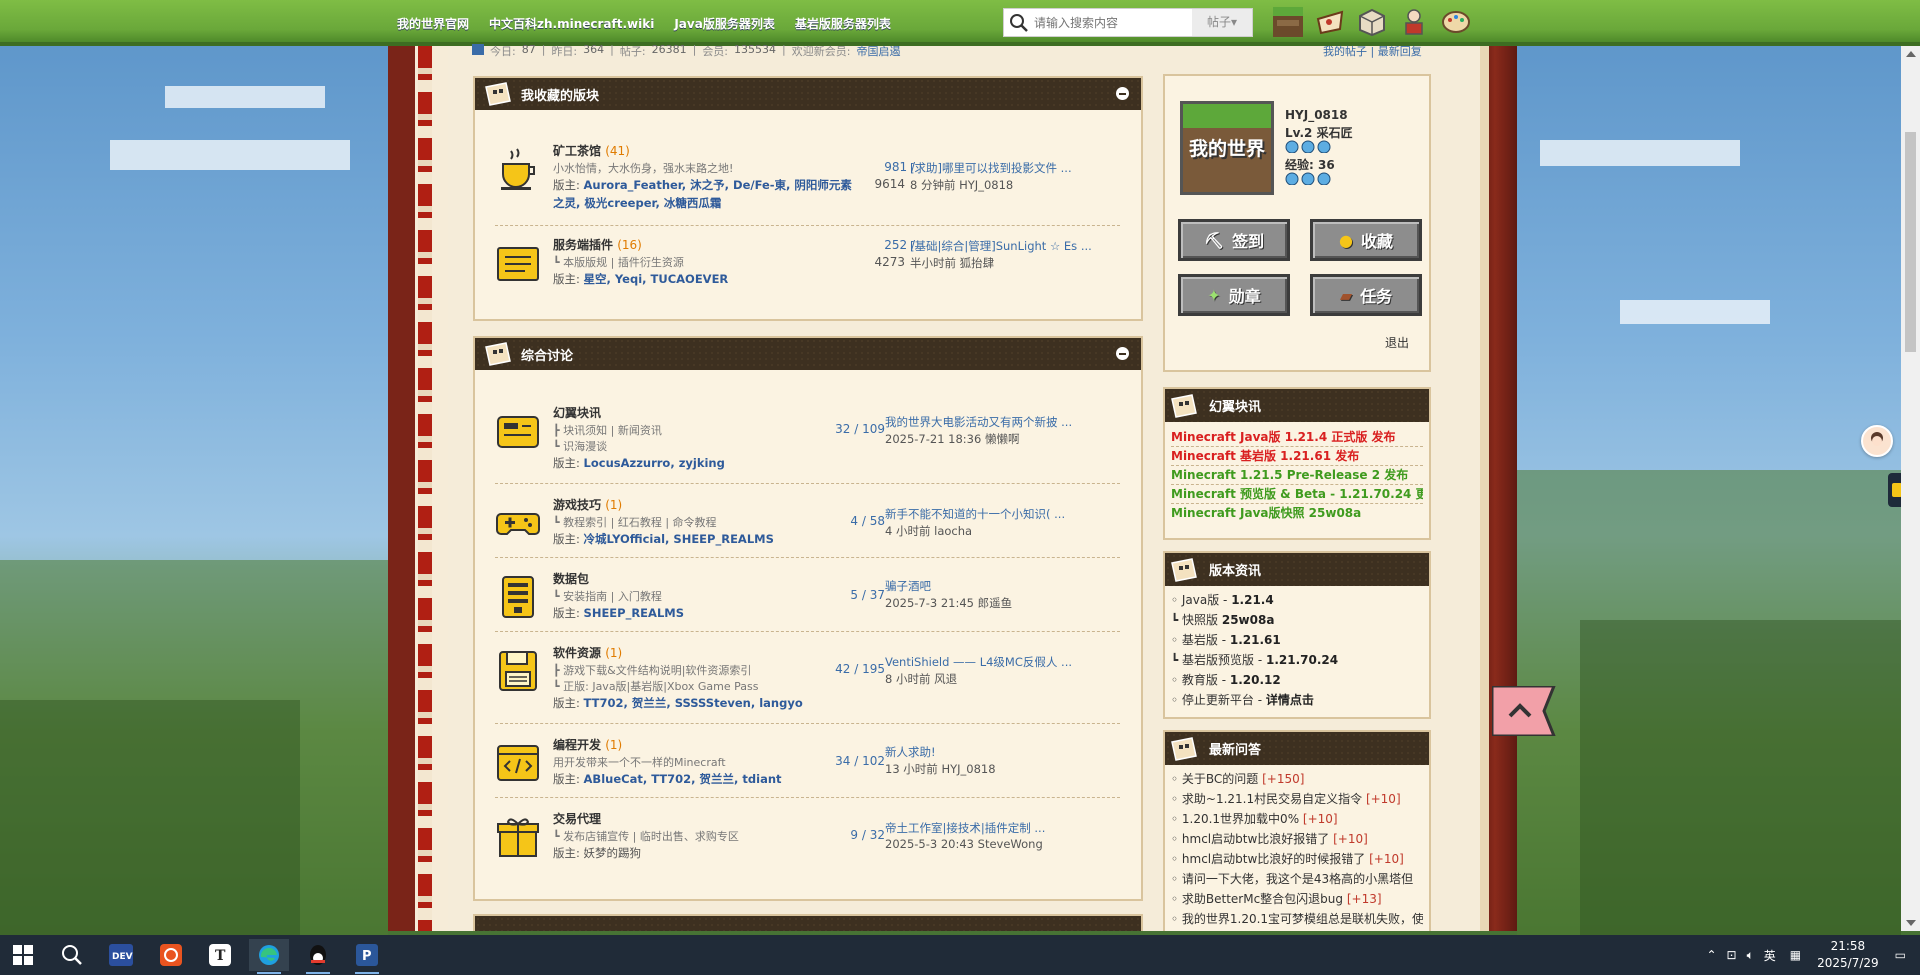  What do you see at coordinates (587, 652) in the screenshot?
I see `forum-name: 软件资源 (1)` at bounding box center [587, 652].